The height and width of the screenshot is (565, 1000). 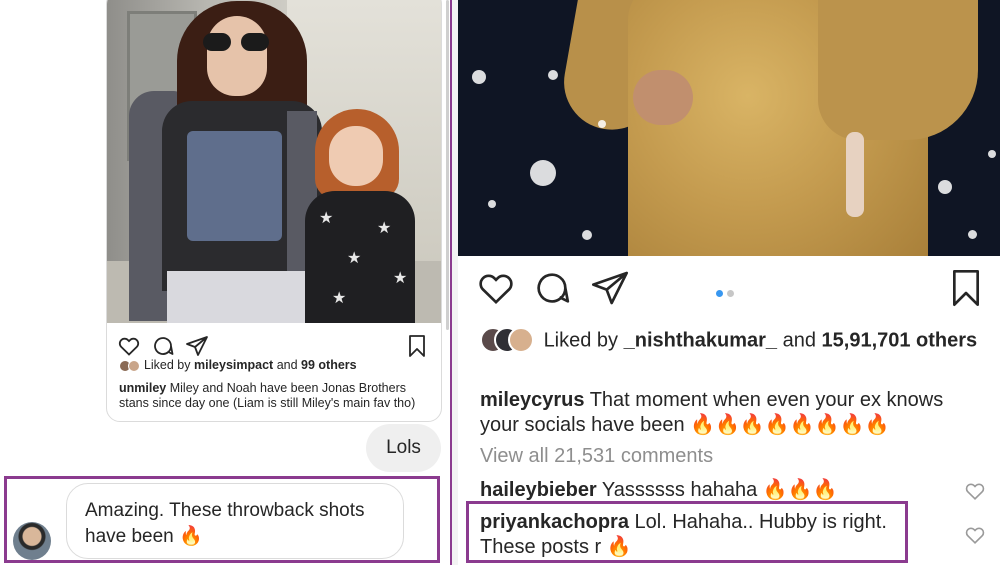 I want to click on liked-user: _nishthakumar_, so click(x=700, y=340).